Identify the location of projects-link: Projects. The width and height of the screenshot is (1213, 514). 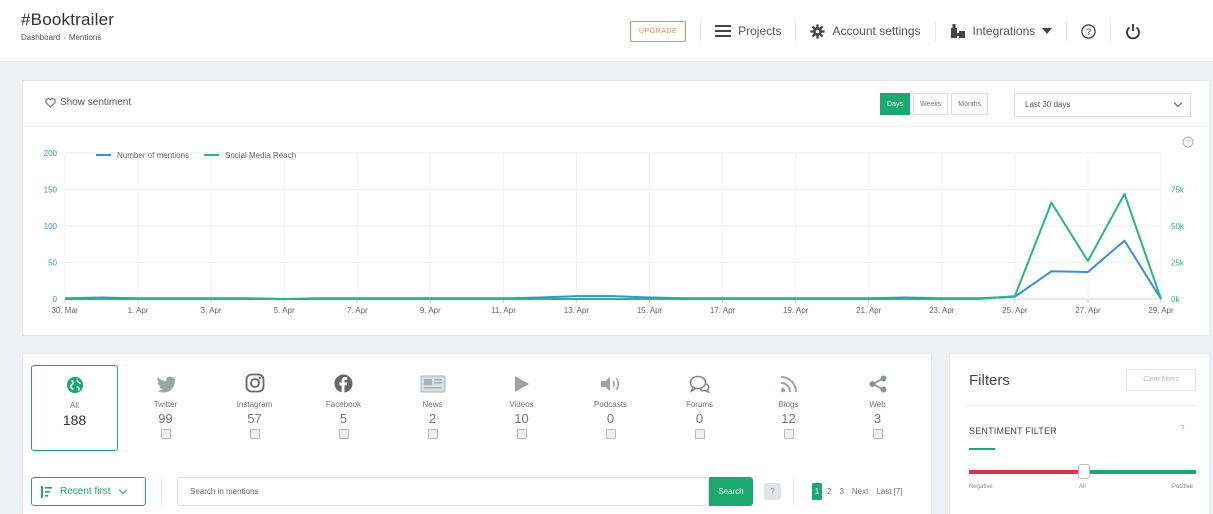
(748, 31).